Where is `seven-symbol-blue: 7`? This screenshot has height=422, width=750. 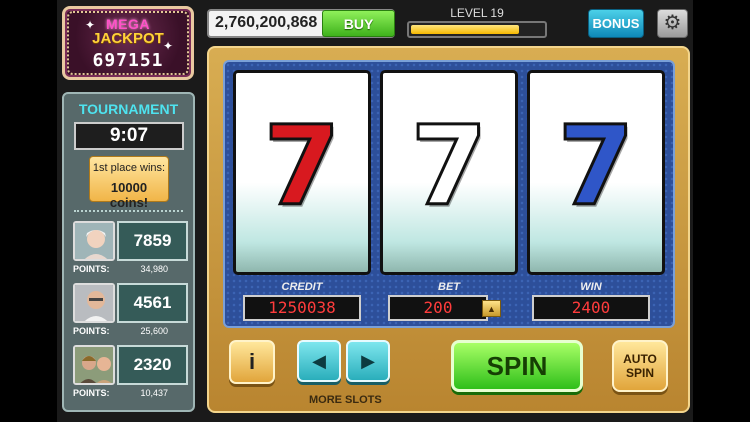 seven-symbol-blue: 7 is located at coordinates (596, 166).